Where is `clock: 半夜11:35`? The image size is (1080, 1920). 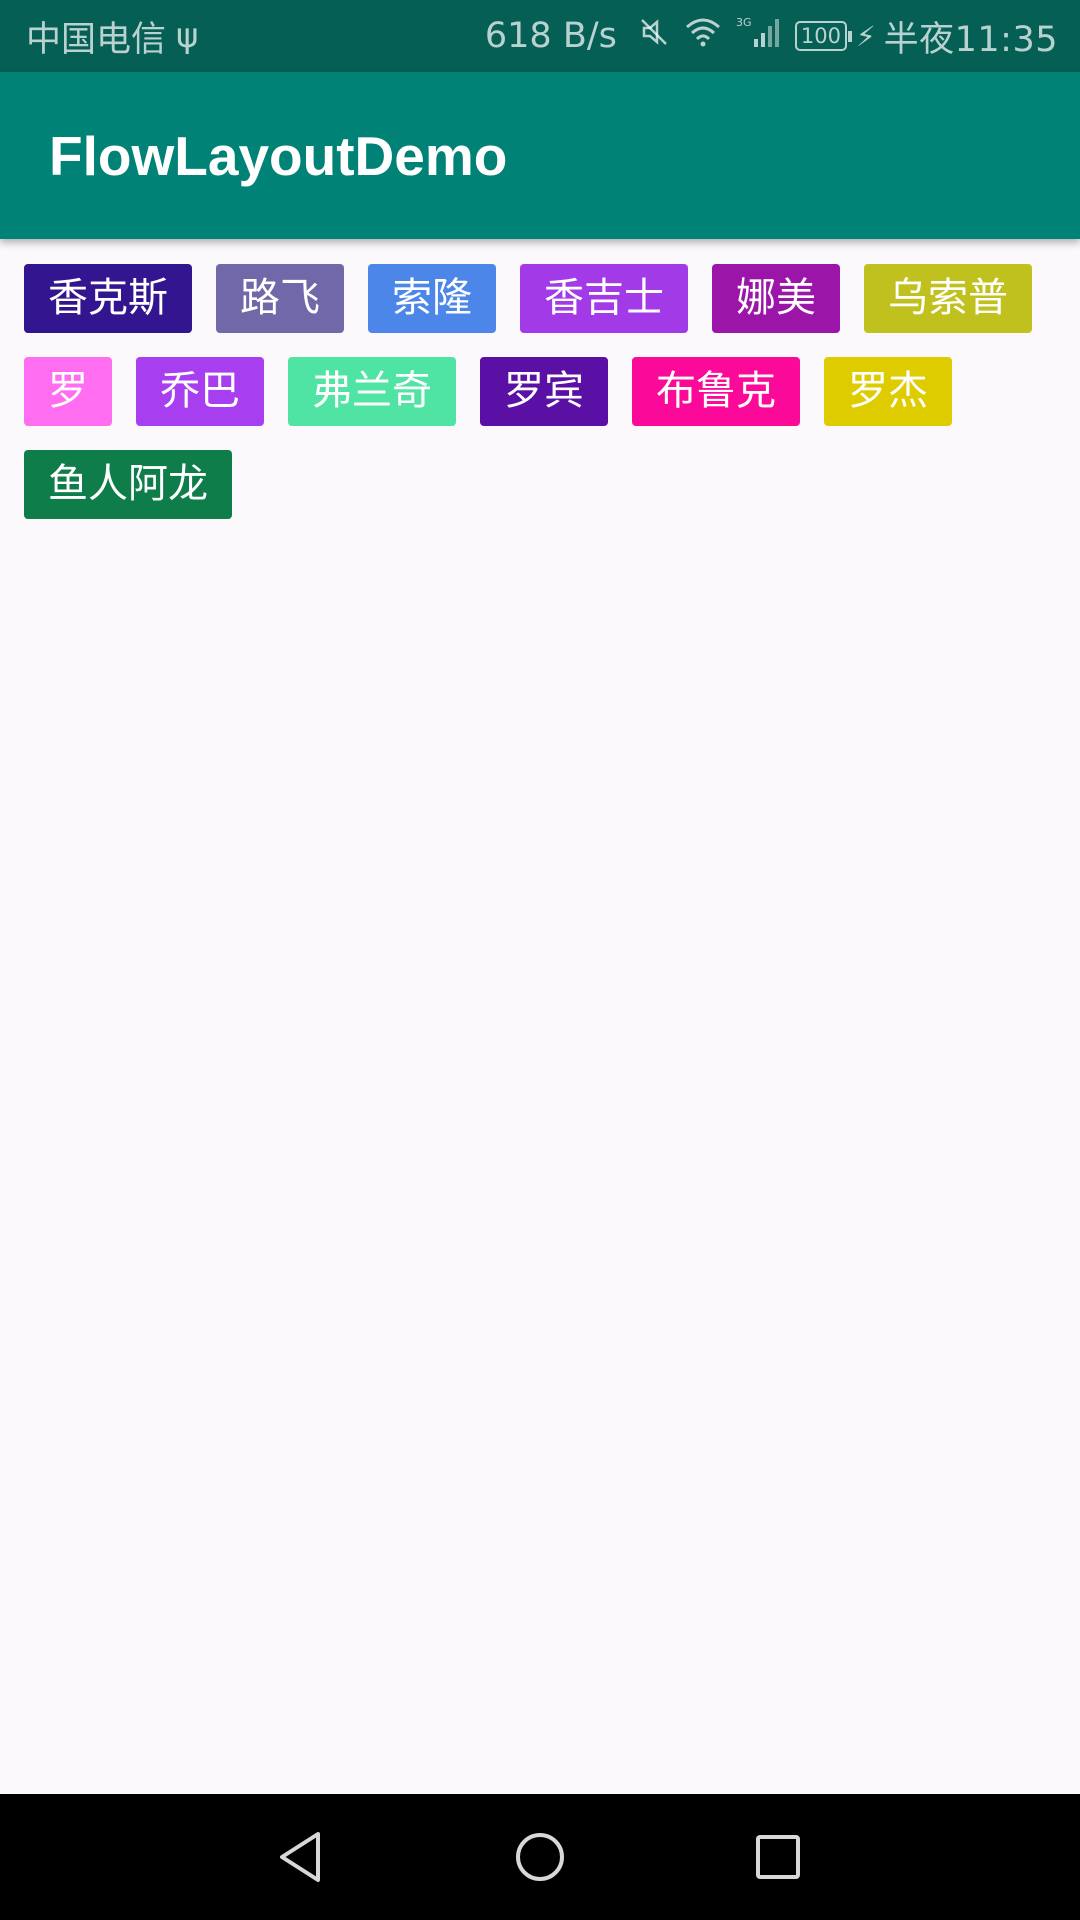
clock: 半夜11:35 is located at coordinates (970, 39).